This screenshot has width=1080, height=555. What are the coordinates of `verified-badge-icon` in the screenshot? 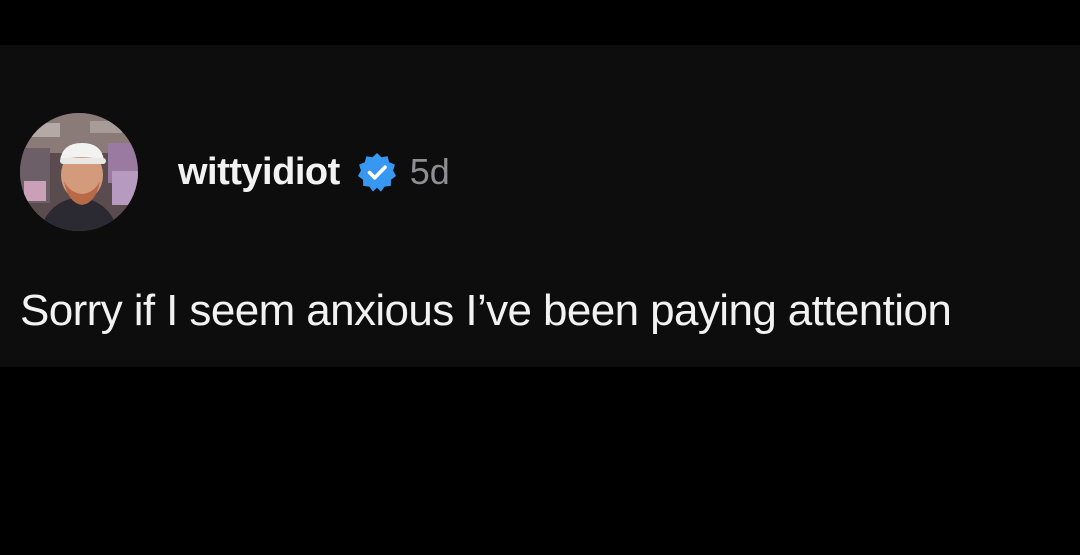 It's located at (377, 172).